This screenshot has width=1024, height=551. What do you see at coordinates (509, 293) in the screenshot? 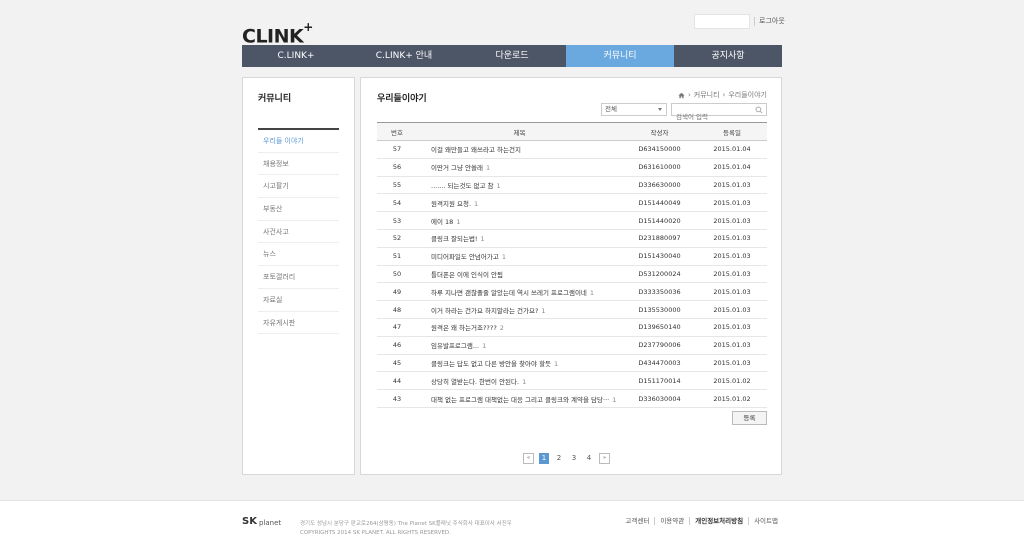
I see `row-title-link: 하루 지나면 괜찮졸줄 알았는데 역시 쓰레기 프로그램이네` at bounding box center [509, 293].